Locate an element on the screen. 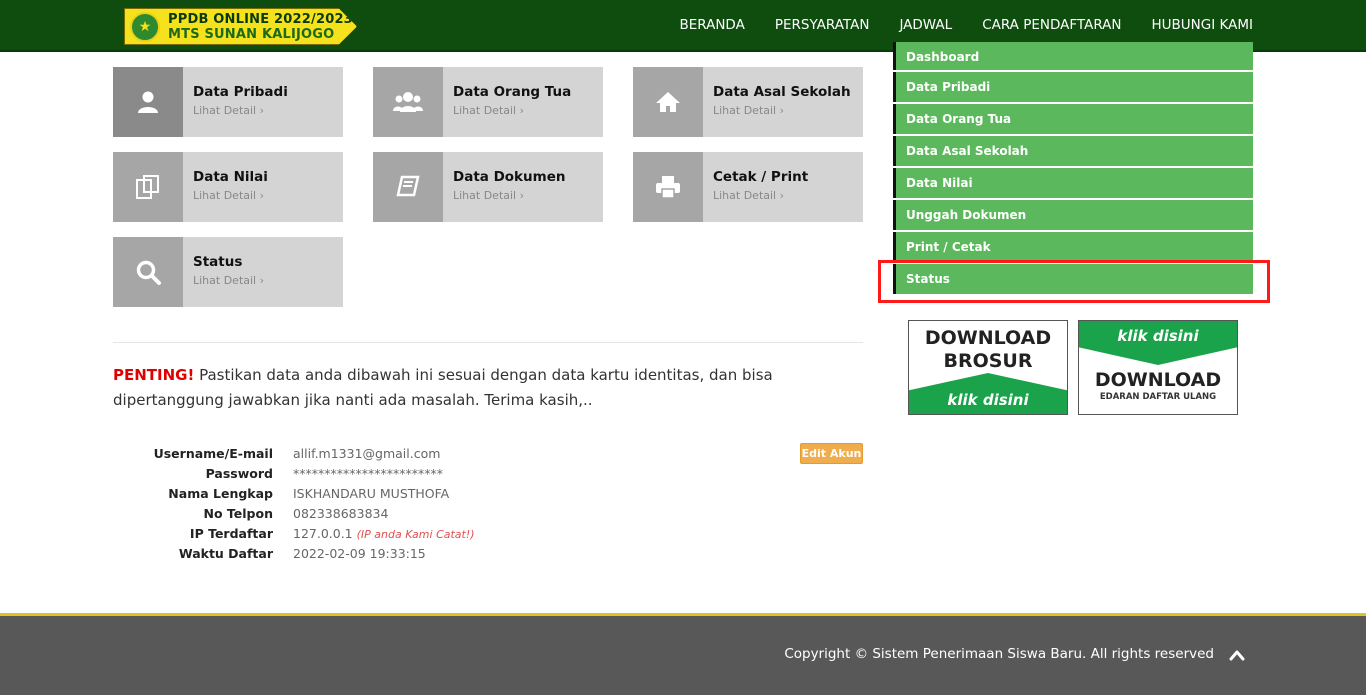 The height and width of the screenshot is (695, 1366). penting-label: PENTING! is located at coordinates (154, 375).